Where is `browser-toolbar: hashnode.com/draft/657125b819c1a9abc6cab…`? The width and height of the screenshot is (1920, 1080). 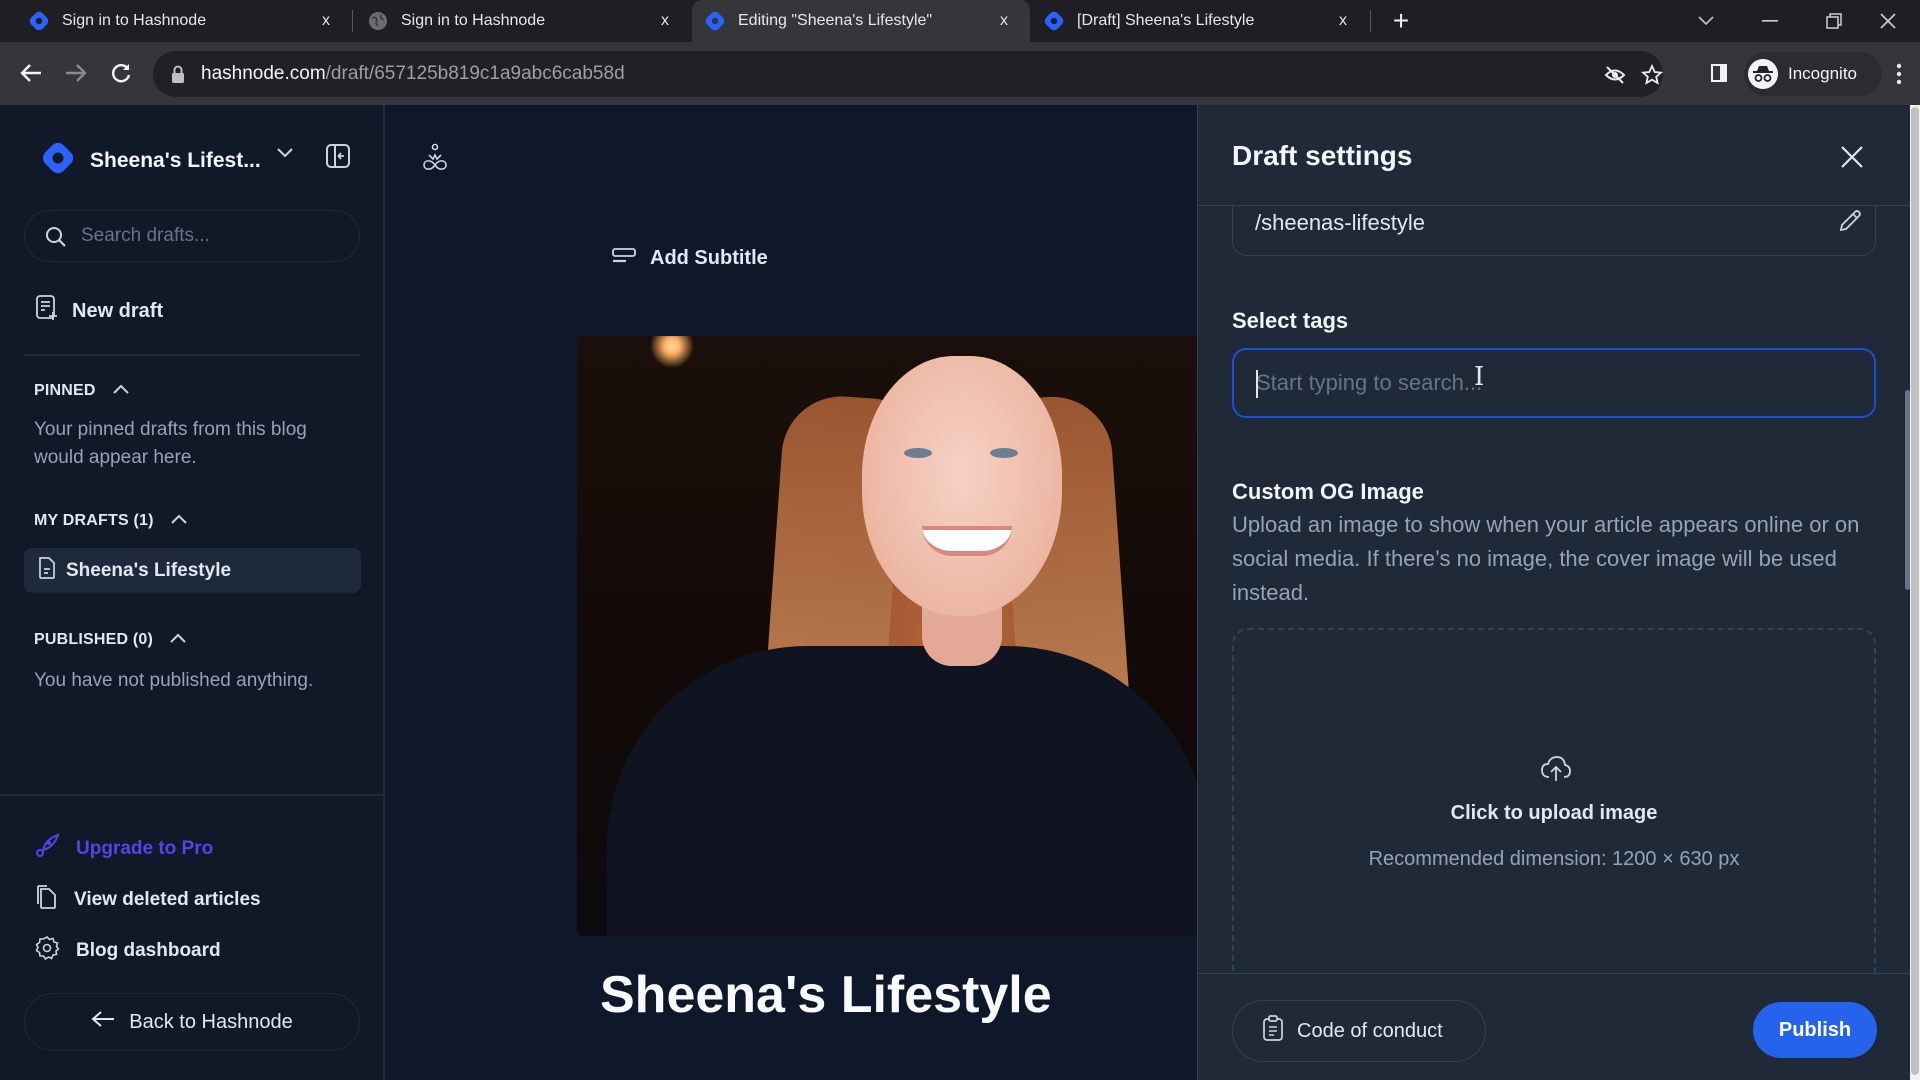
browser-toolbar: hashnode.com/draft/657125b819c1a9abc6cab… is located at coordinates (960, 73).